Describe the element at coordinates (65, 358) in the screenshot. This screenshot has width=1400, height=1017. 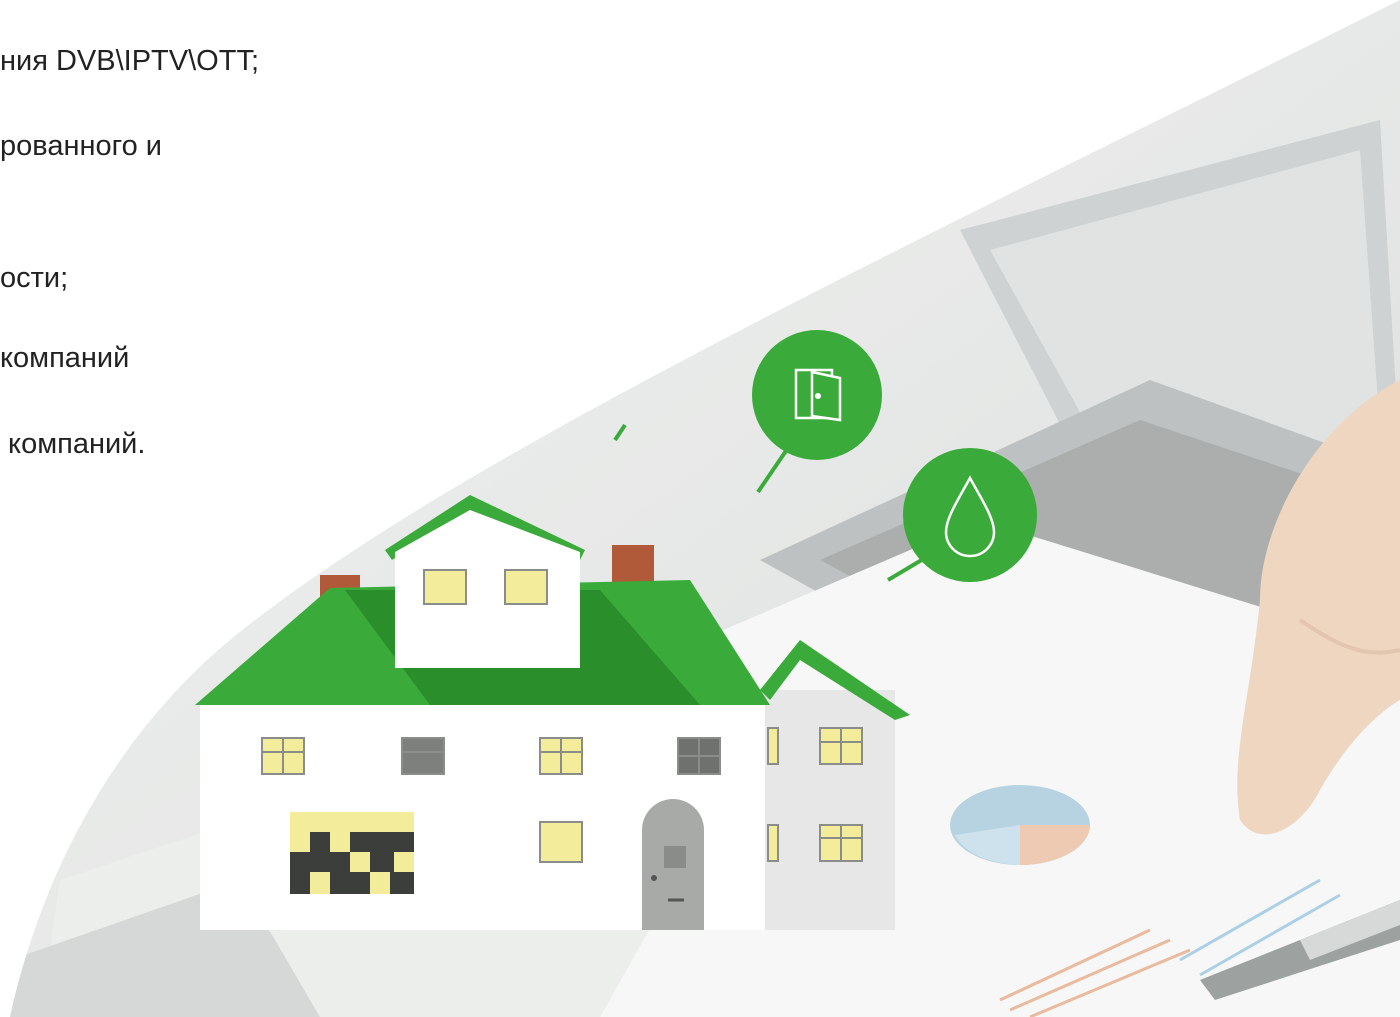
I see `bullet-line-4: компаний` at that location.